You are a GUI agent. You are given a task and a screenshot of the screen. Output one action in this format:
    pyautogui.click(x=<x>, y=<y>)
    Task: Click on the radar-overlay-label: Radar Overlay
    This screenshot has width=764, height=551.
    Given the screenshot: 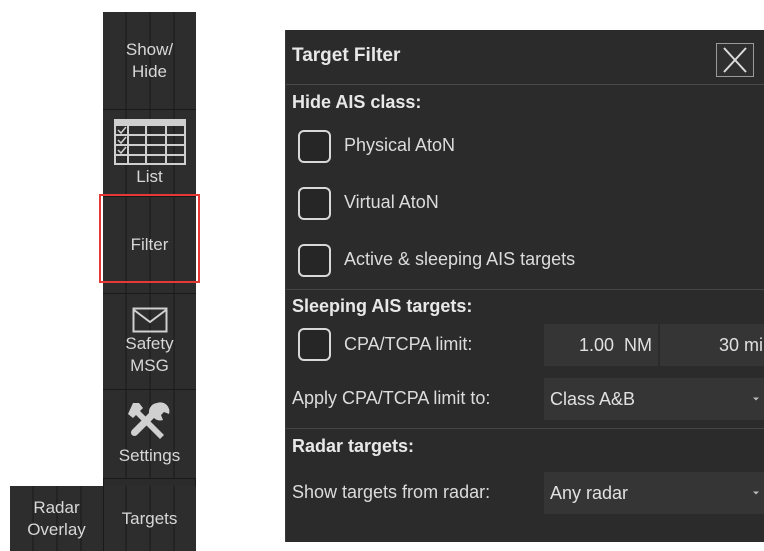 What is the action you would take?
    pyautogui.click(x=56, y=518)
    